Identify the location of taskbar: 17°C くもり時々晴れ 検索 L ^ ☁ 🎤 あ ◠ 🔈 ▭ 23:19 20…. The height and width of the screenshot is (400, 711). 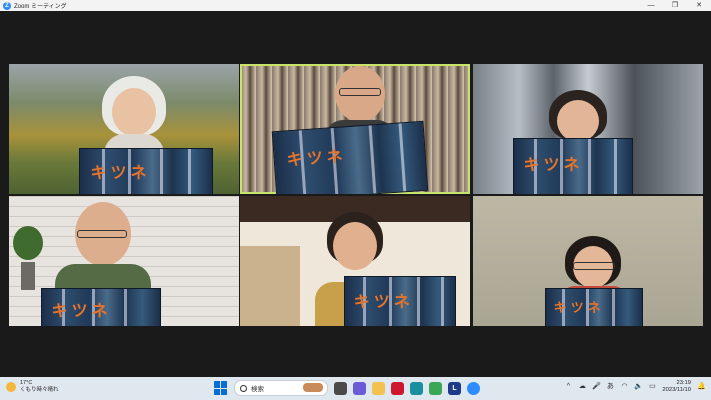
(355, 388).